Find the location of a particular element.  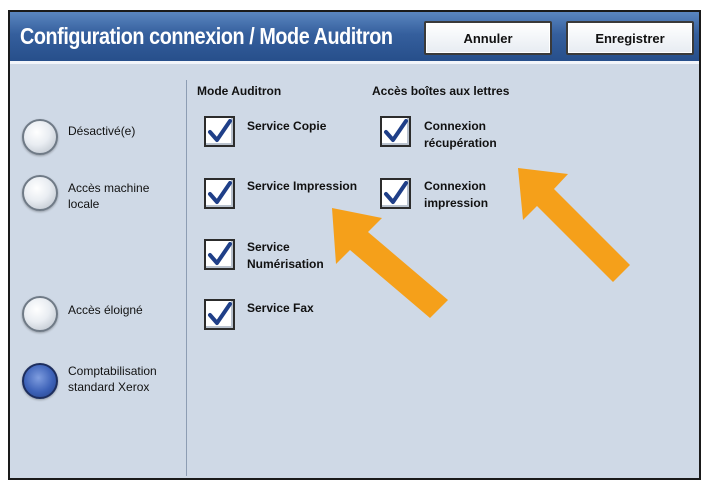

fax-service-checkbox is located at coordinates (219, 314).